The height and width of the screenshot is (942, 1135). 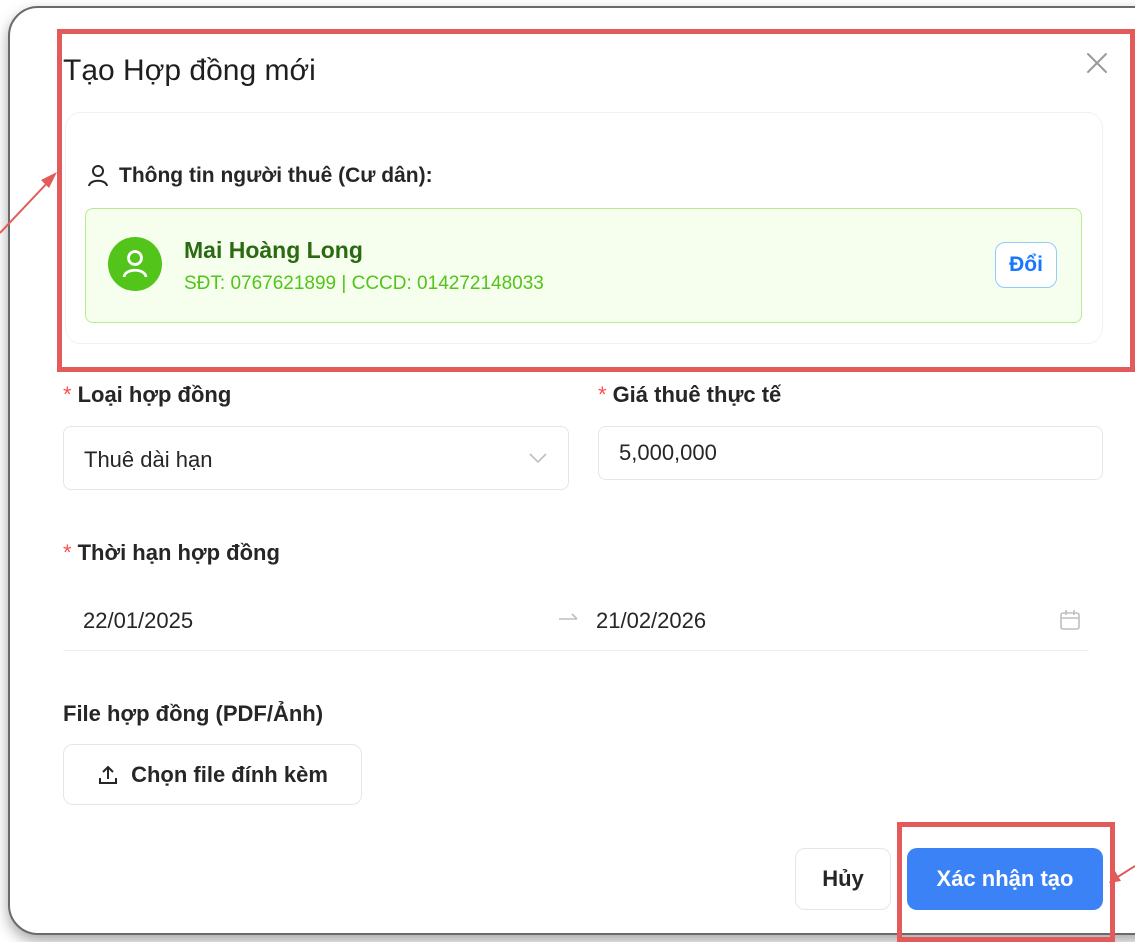 What do you see at coordinates (1070, 620) in the screenshot?
I see `calendar-icon` at bounding box center [1070, 620].